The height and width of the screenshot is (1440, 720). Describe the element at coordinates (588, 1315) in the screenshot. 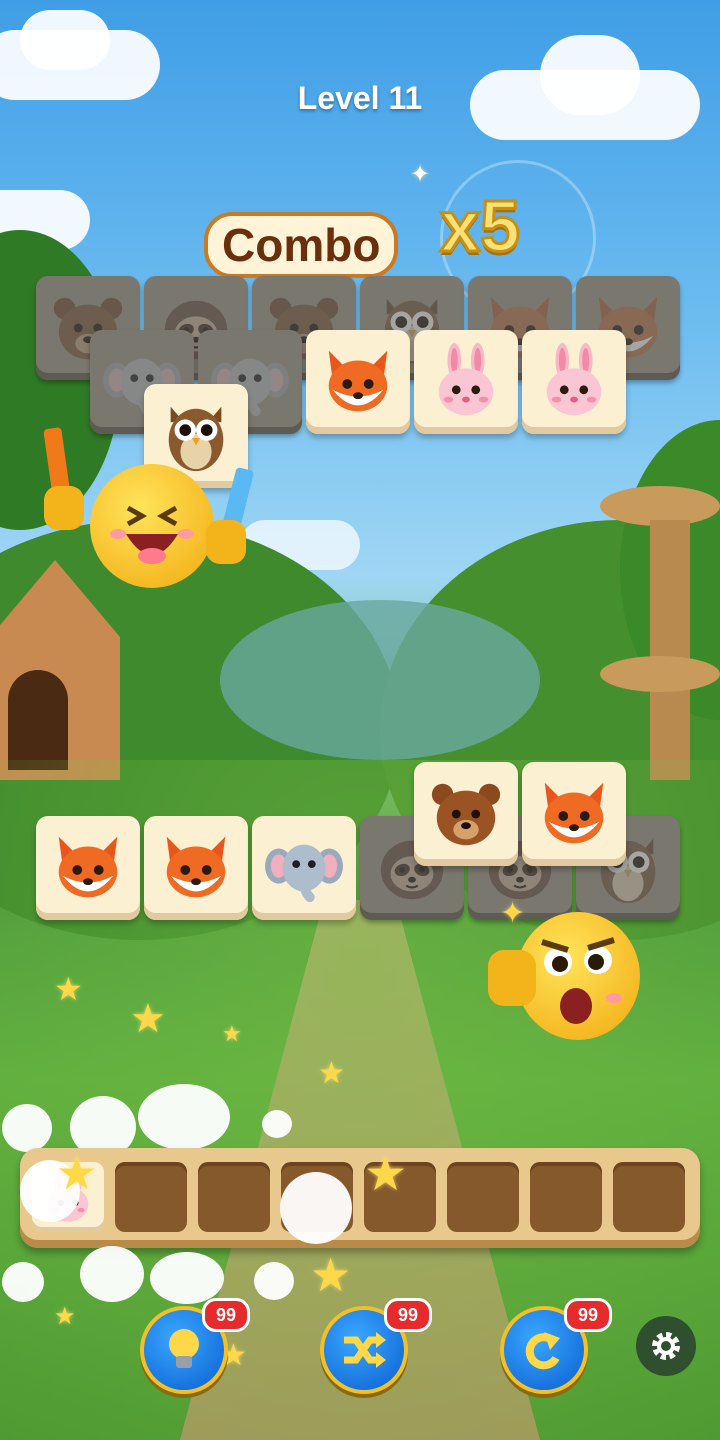

I see `undo-count-badge: 99` at that location.